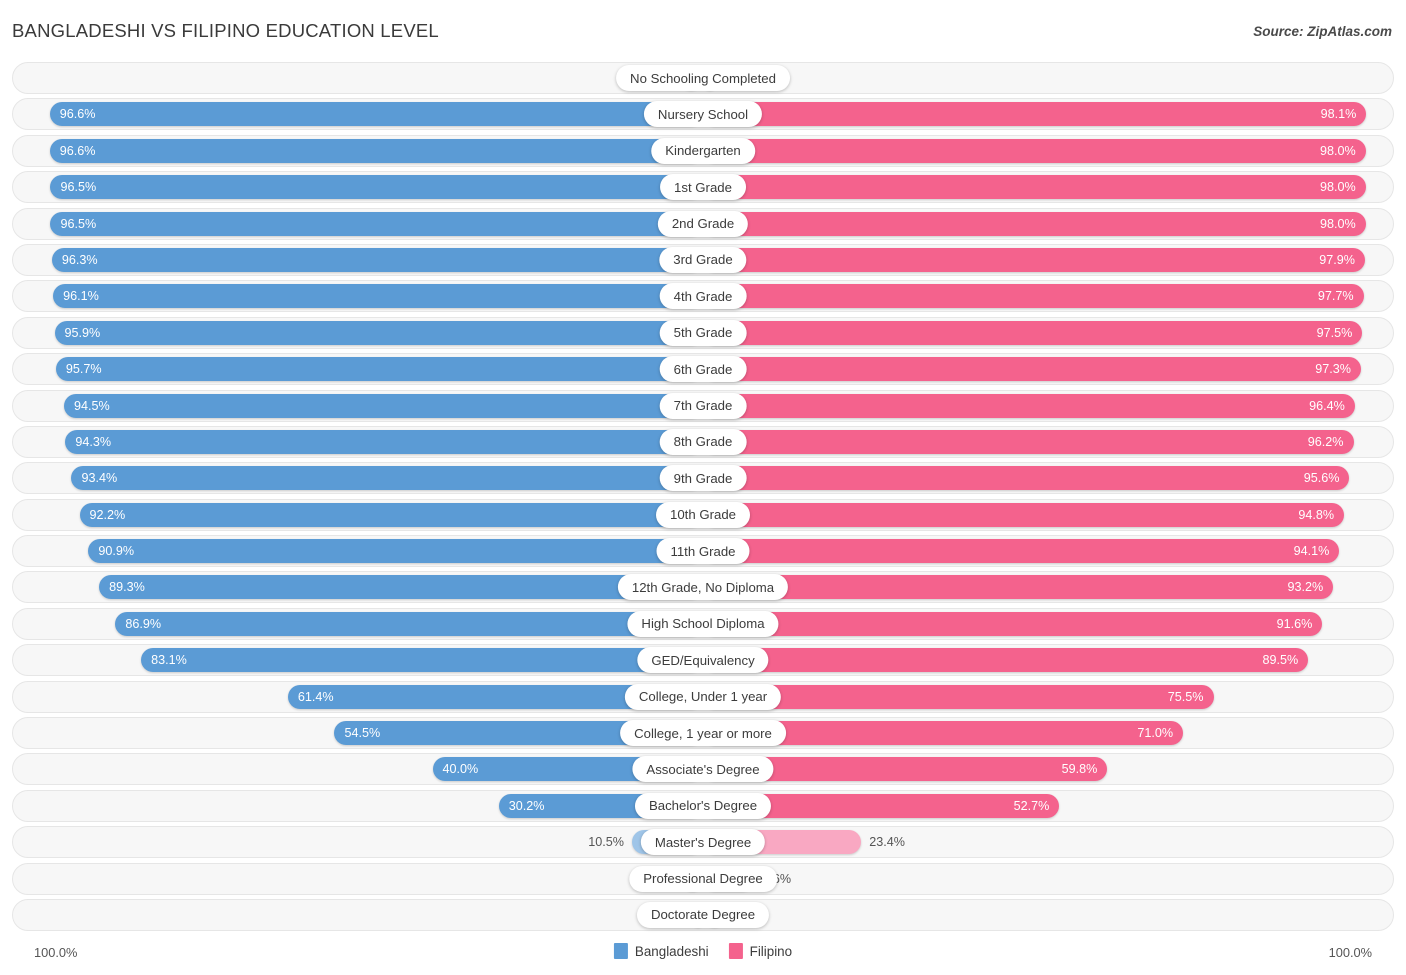 This screenshot has width=1406, height=975. I want to click on bar-value-bangladeshi: 30.2%, so click(526, 805).